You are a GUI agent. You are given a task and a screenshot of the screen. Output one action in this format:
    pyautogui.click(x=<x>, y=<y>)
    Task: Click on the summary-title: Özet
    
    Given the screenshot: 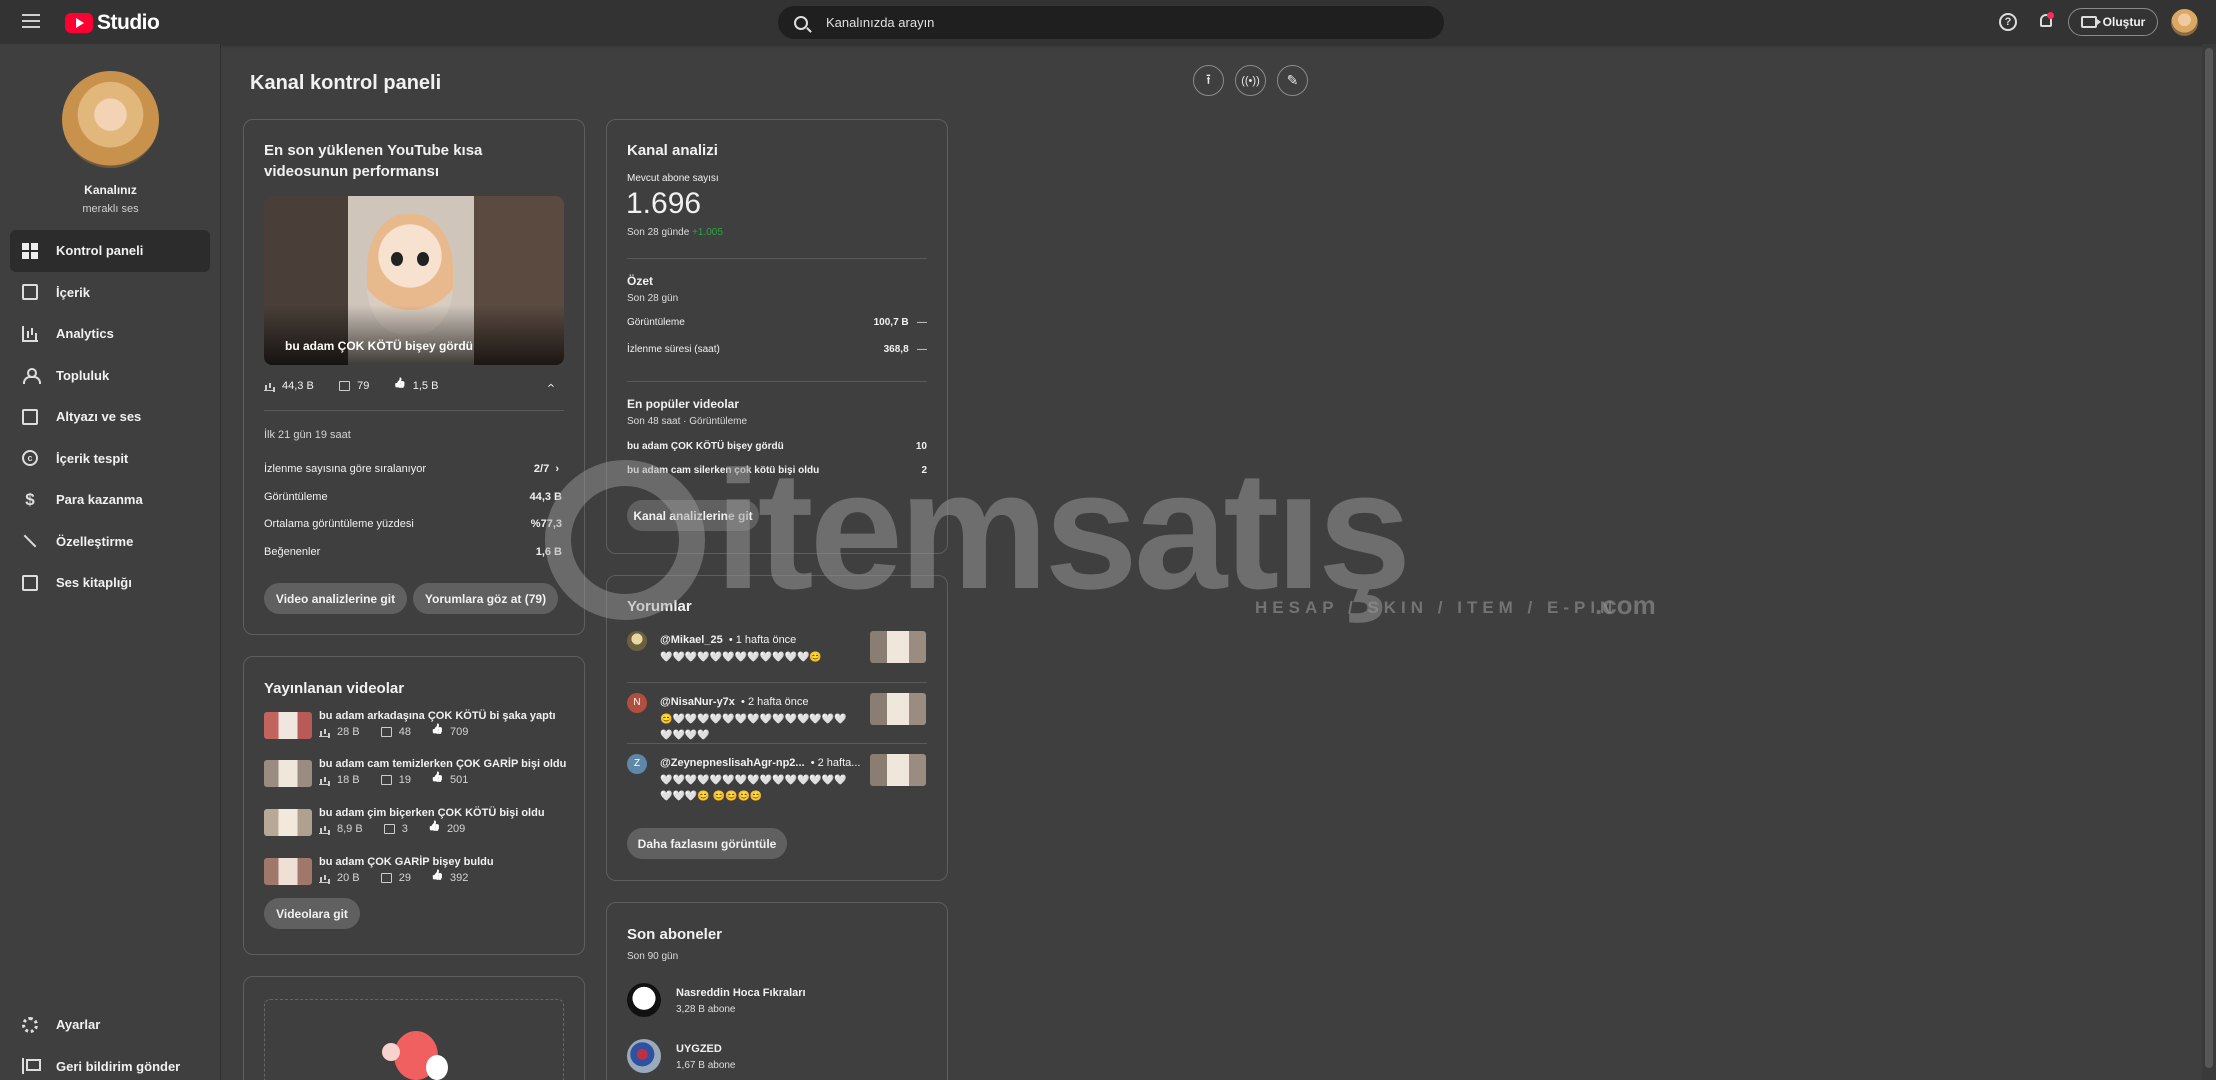 What is the action you would take?
    pyautogui.click(x=640, y=281)
    